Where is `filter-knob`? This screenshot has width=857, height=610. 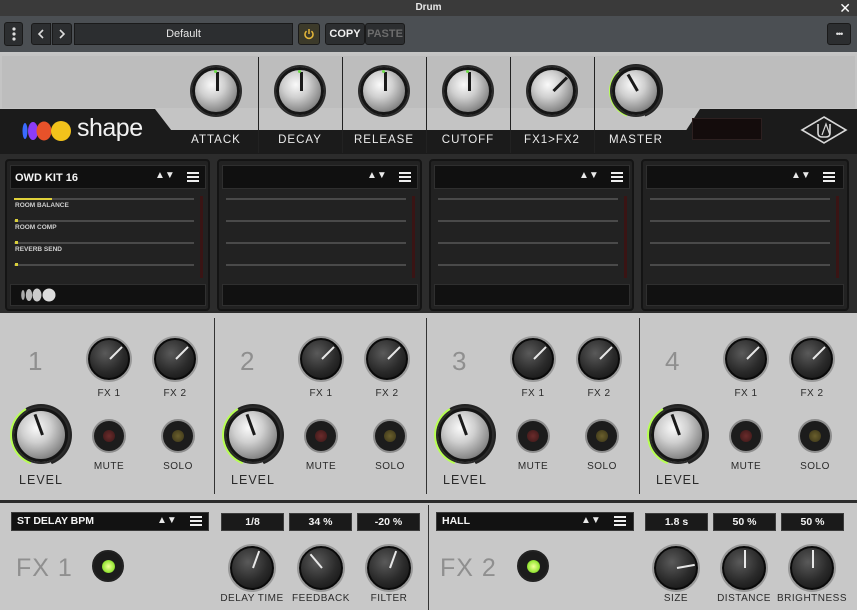
filter-knob is located at coordinates (389, 568).